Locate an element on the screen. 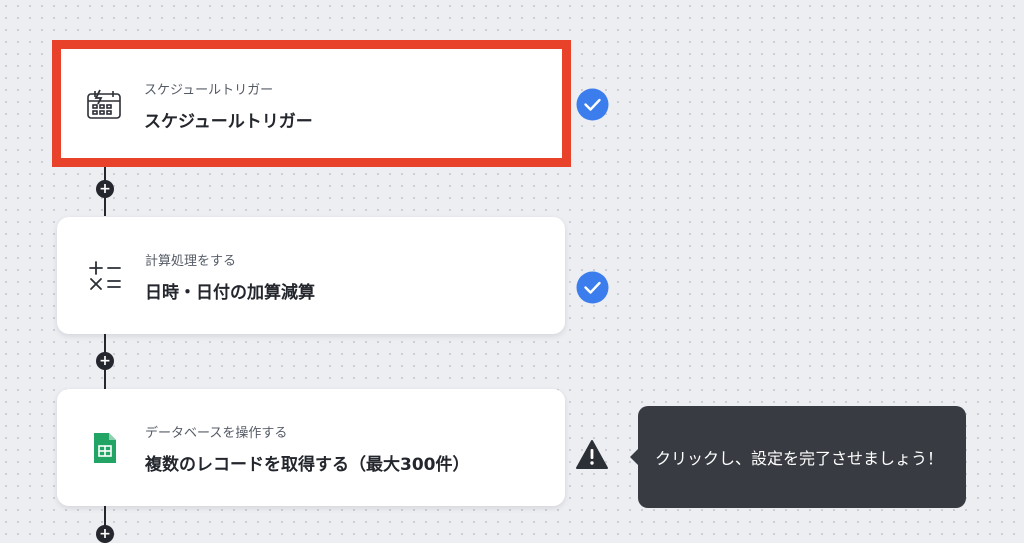 The image size is (1024, 543). step-subtitle: 計算処理をする is located at coordinates (191, 261).